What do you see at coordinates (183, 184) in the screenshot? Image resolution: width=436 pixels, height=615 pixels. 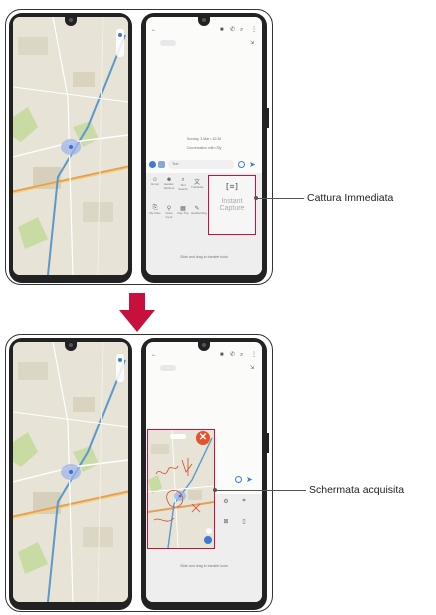 I see `tool-tile-2: ⌕ Text Search` at bounding box center [183, 184].